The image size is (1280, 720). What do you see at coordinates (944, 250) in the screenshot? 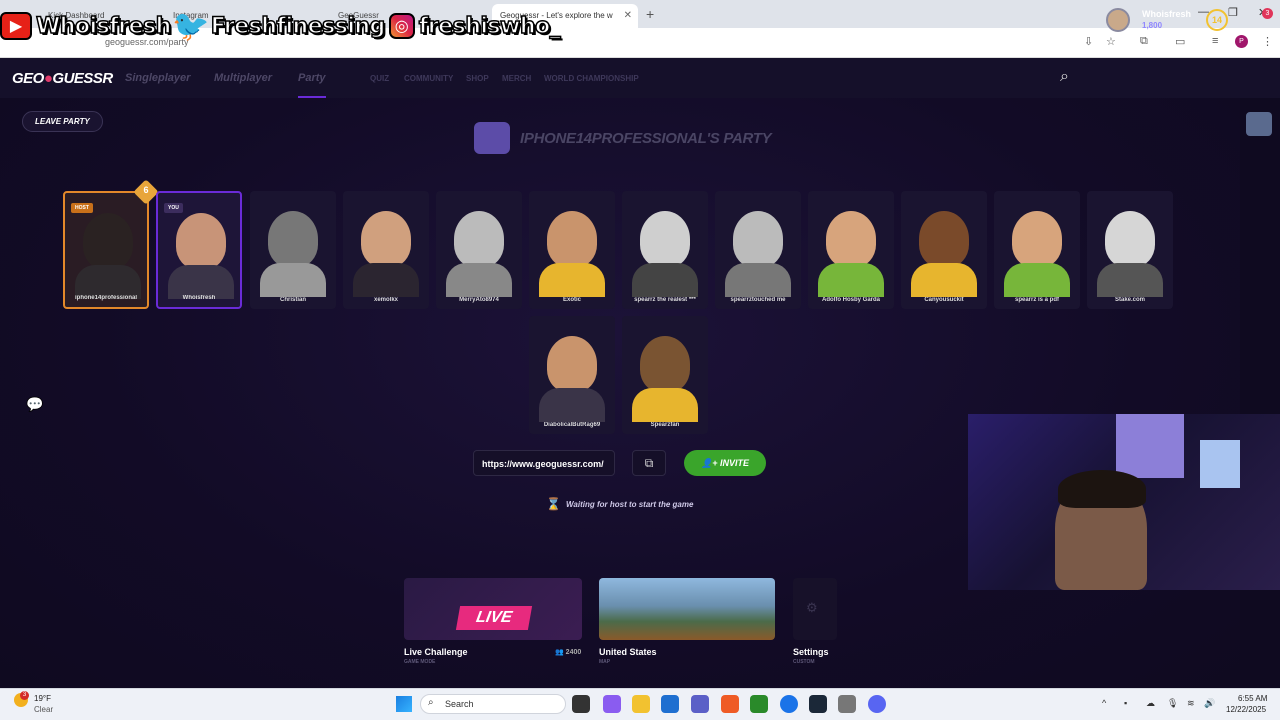
I see `member-card: Canyousuckit` at bounding box center [944, 250].